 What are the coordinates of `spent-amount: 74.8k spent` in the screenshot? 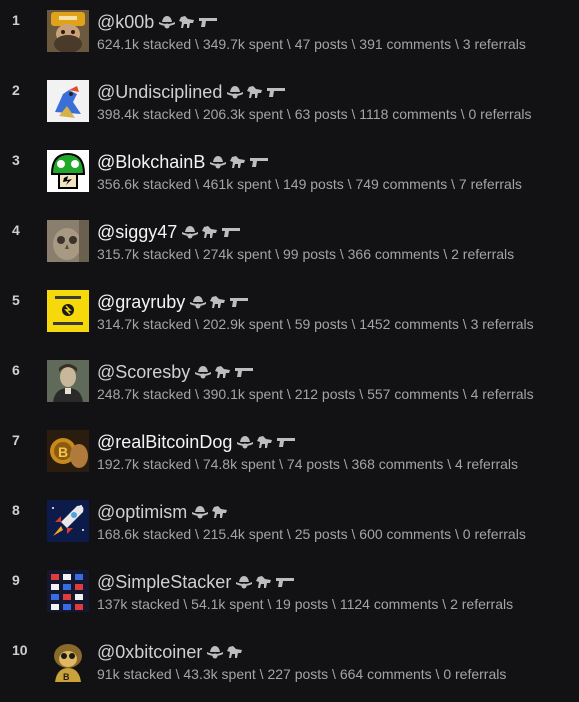 It's located at (239, 464).